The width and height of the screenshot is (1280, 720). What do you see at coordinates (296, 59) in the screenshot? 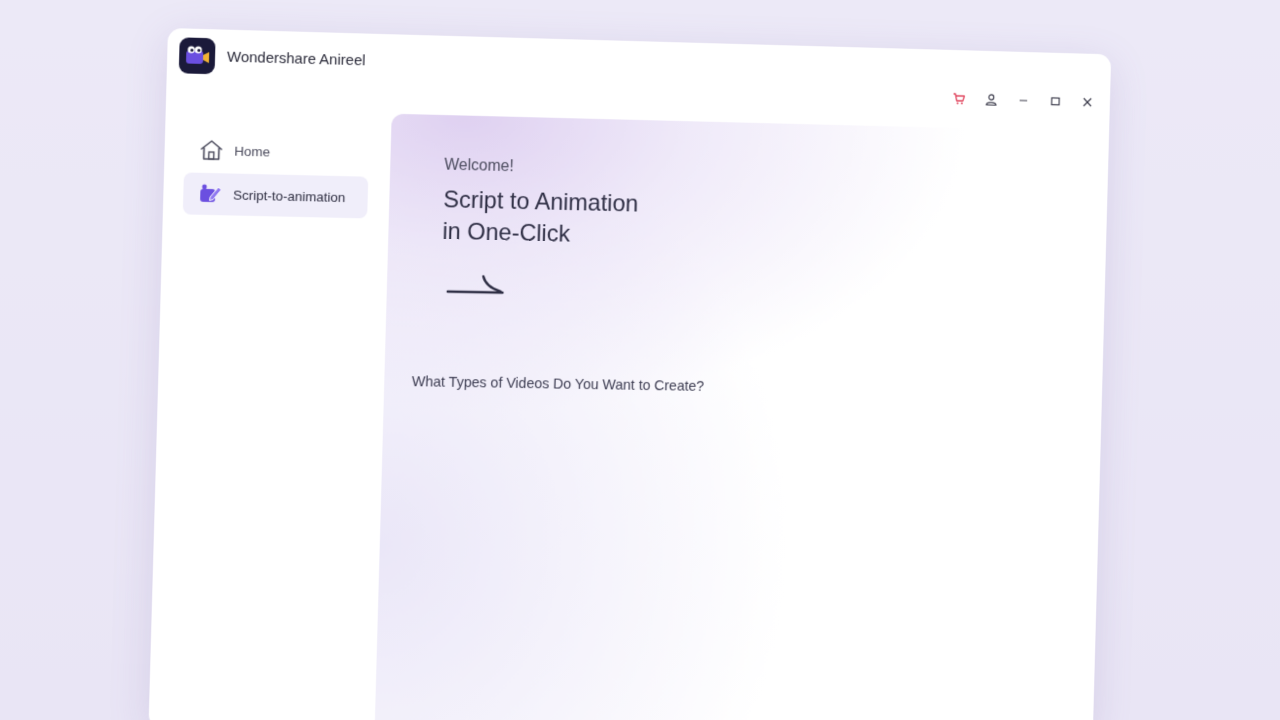
I see `app-title: Wondershare Anireel` at bounding box center [296, 59].